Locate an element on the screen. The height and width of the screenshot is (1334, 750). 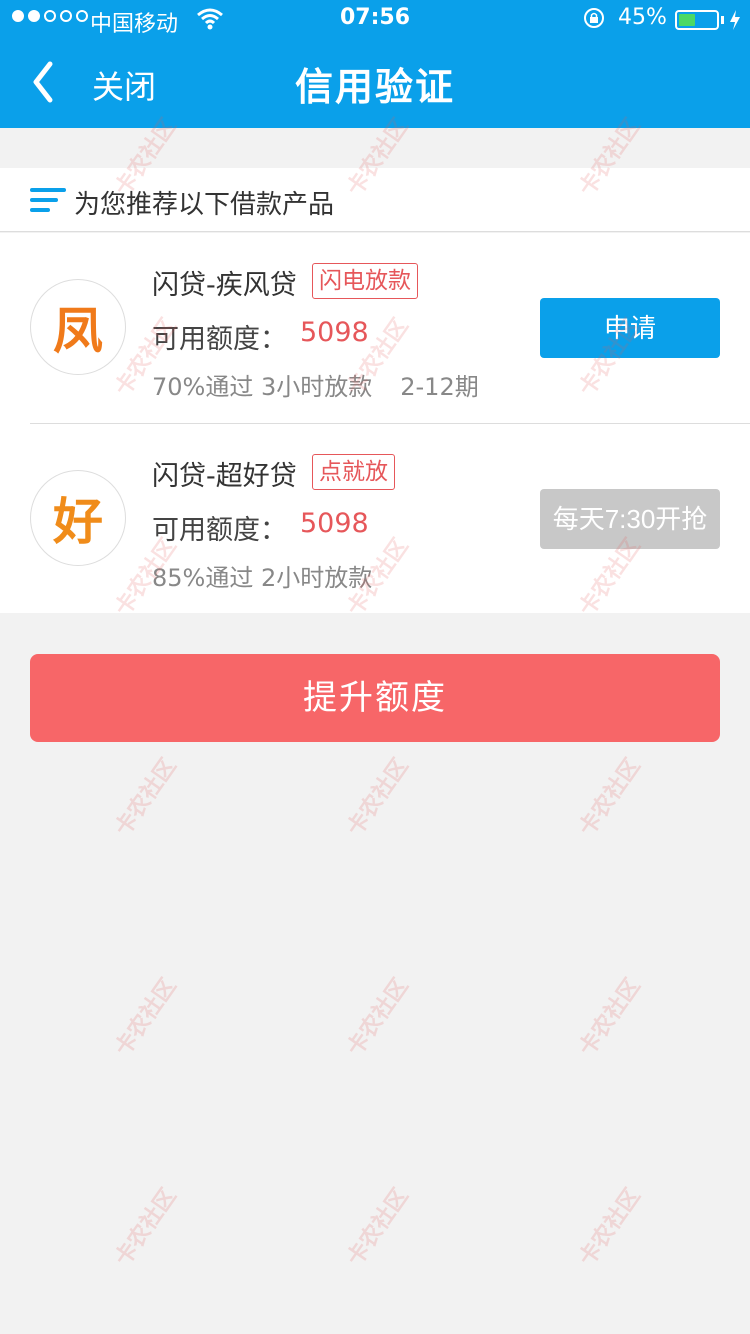
product-meta: 85%通过 2小时放款 is located at coordinates (262, 575).